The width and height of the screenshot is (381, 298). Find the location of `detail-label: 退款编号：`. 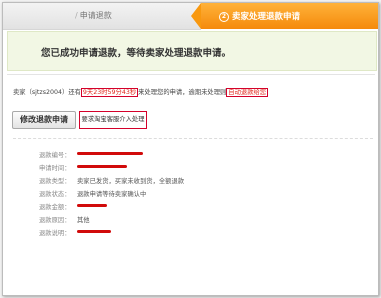

detail-label: 退款编号： is located at coordinates (55, 155).